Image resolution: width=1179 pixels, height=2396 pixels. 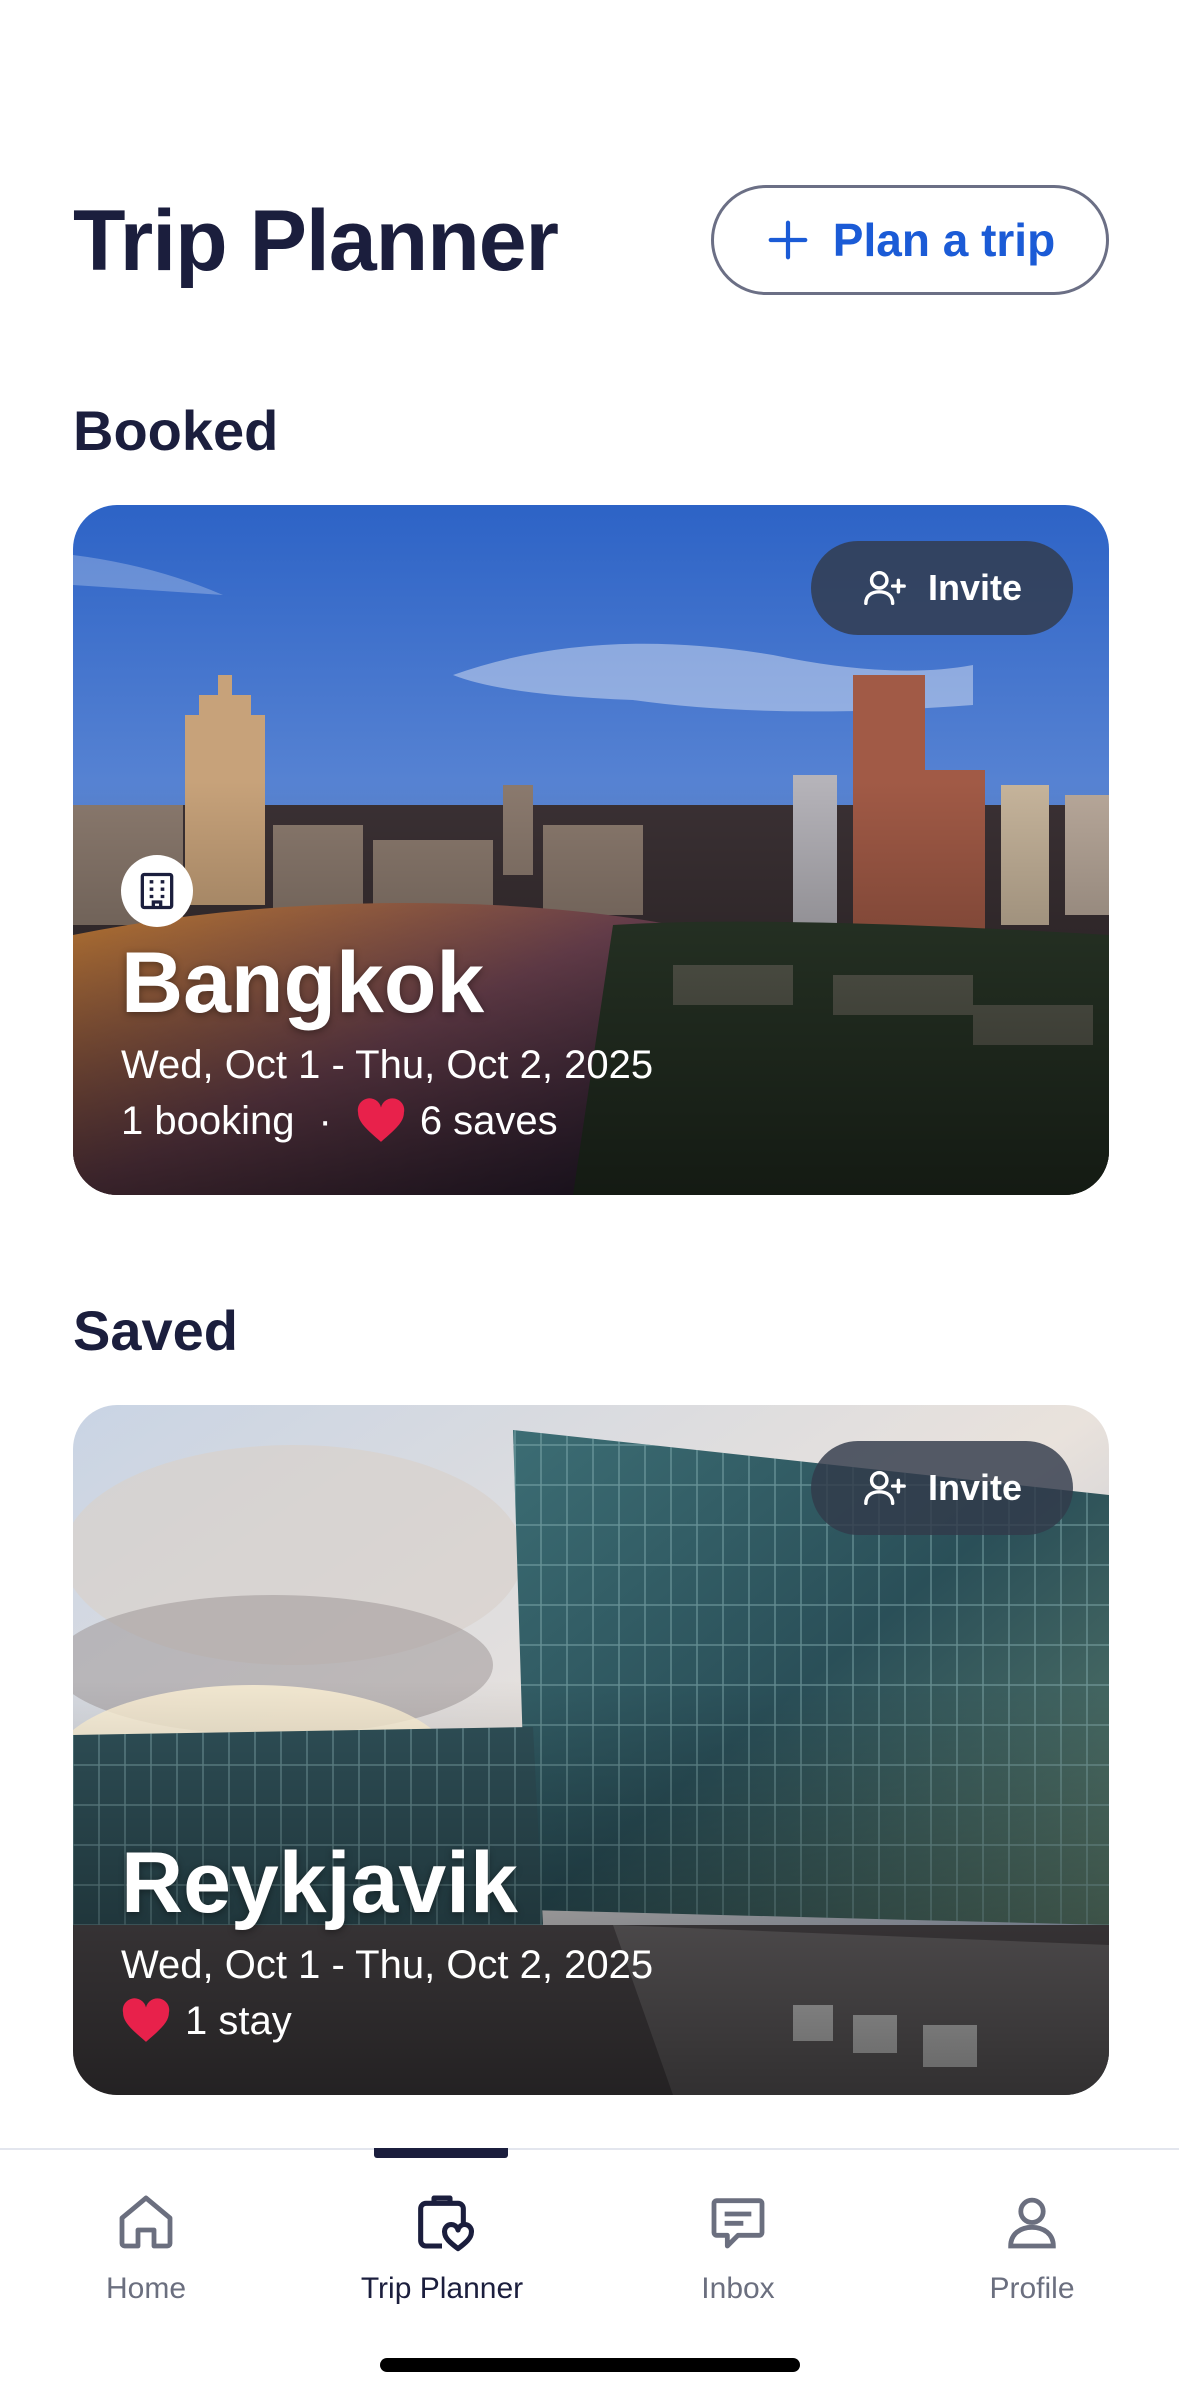 What do you see at coordinates (442, 2288) in the screenshot?
I see `tab-label: Trip Planner` at bounding box center [442, 2288].